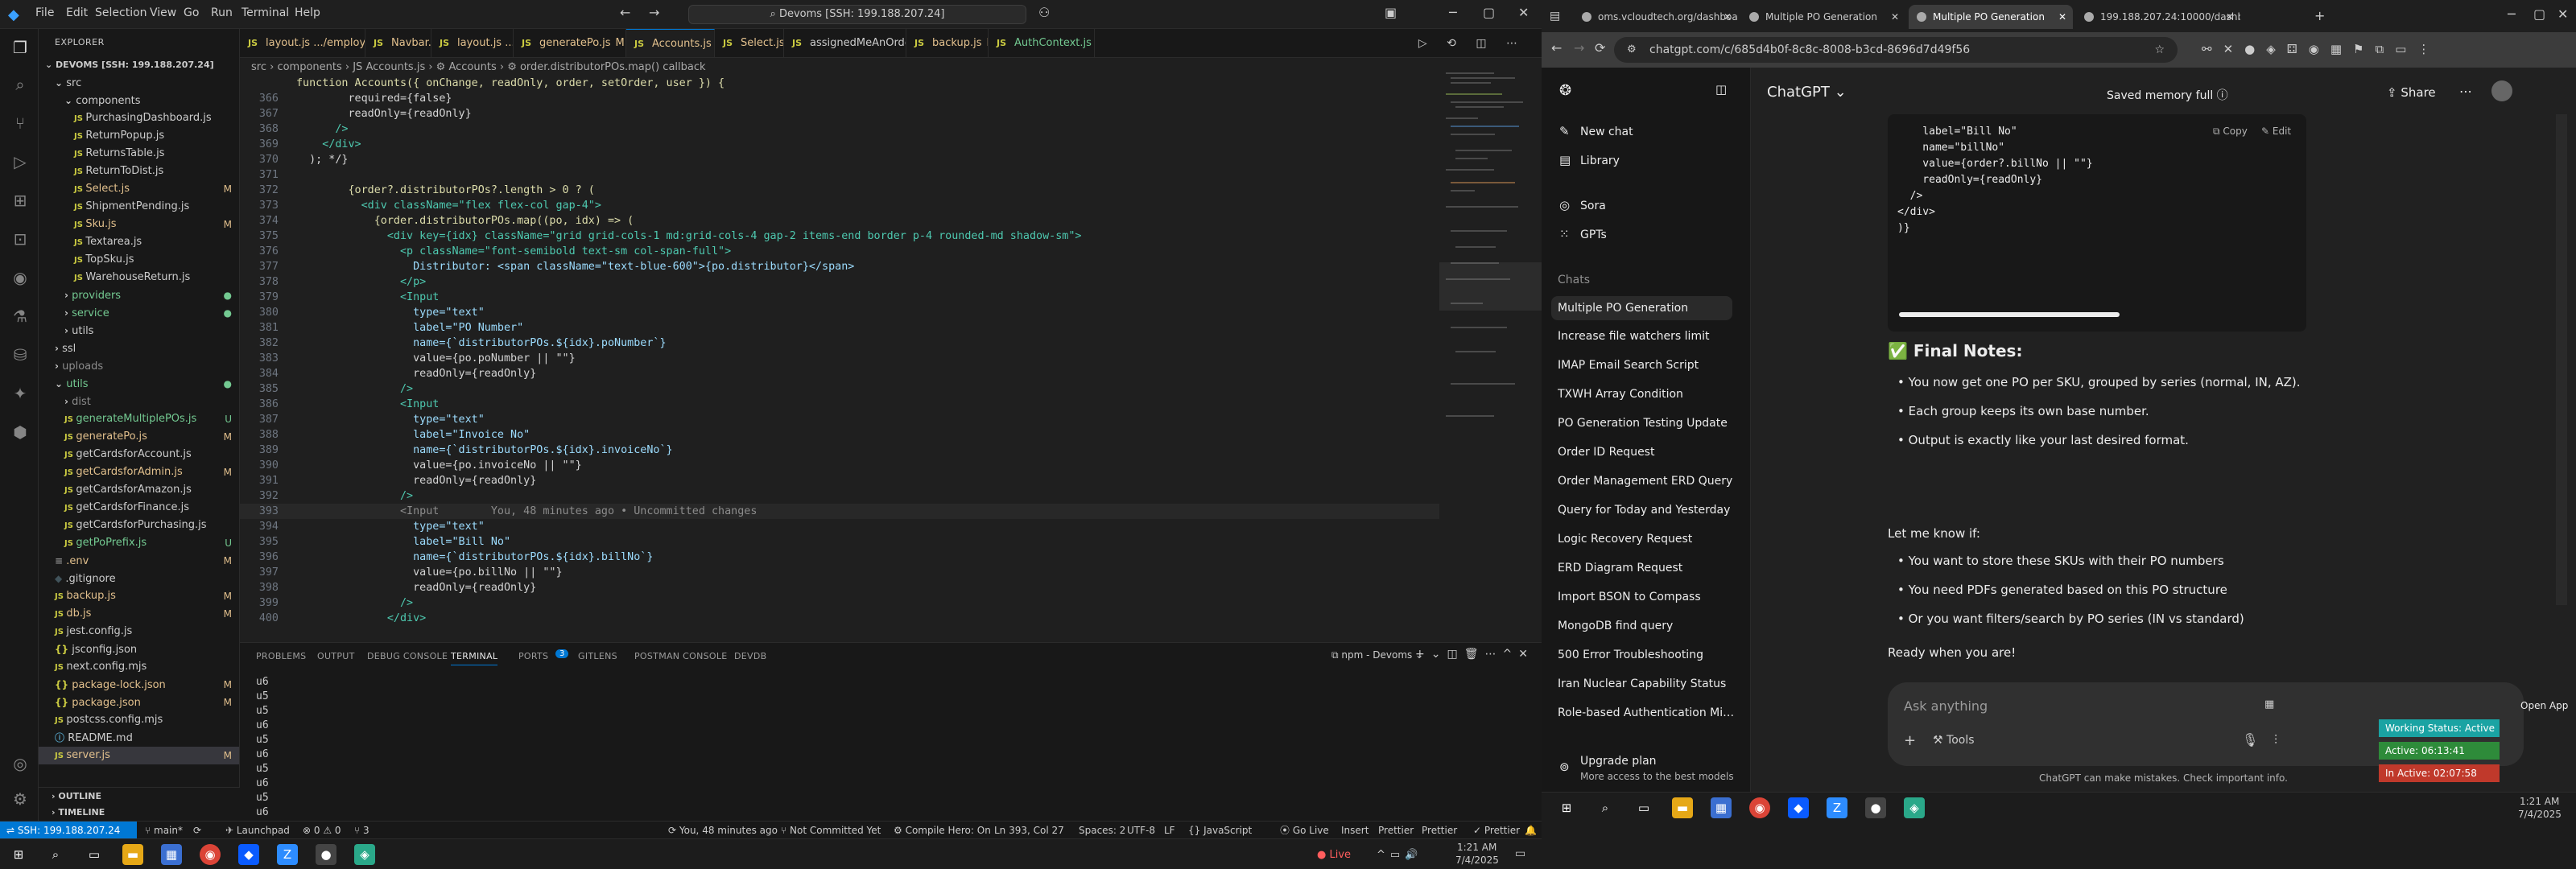 This screenshot has height=869, width=2576. I want to click on remote-indicator: ⇌ SSH: 199.188.207.24, so click(68, 830).